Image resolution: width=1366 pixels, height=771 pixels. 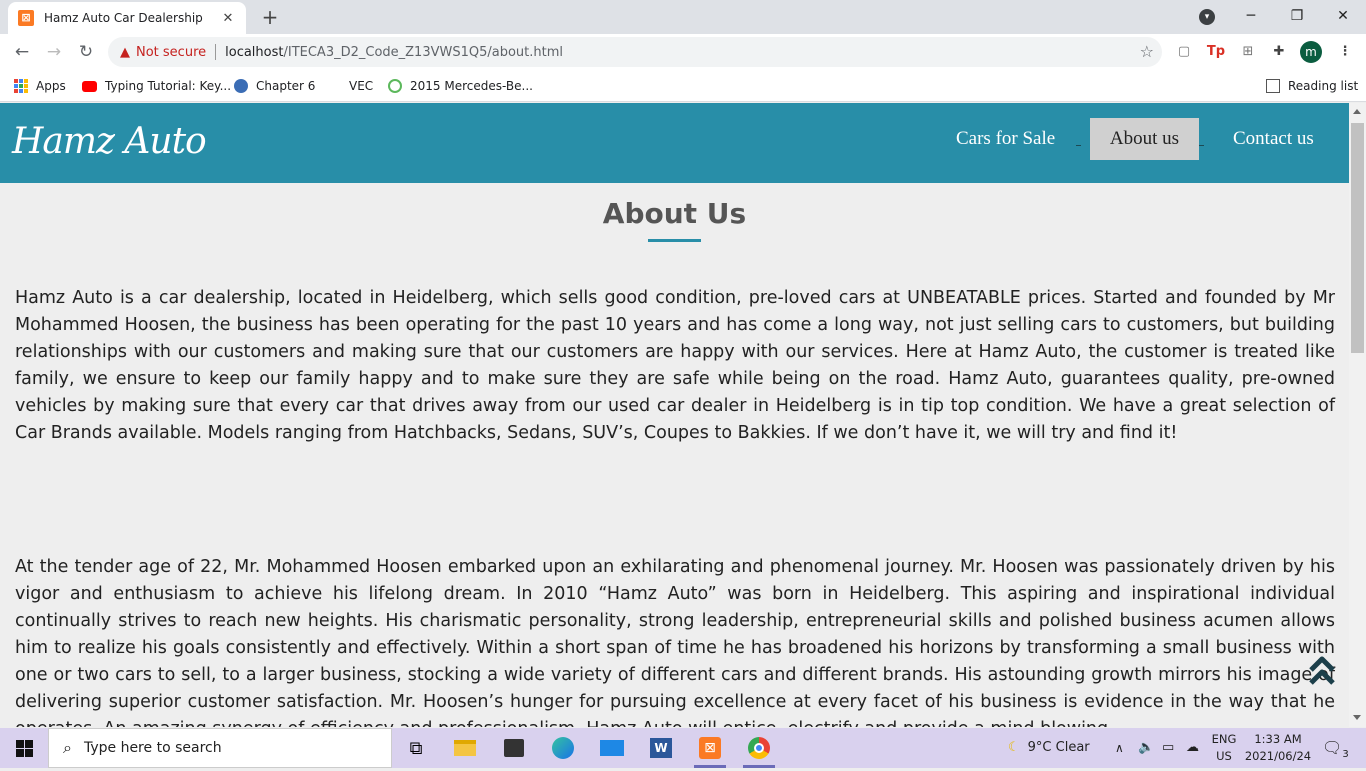 I want to click on reading-list-button: Reading list, so click(x=1312, y=86).